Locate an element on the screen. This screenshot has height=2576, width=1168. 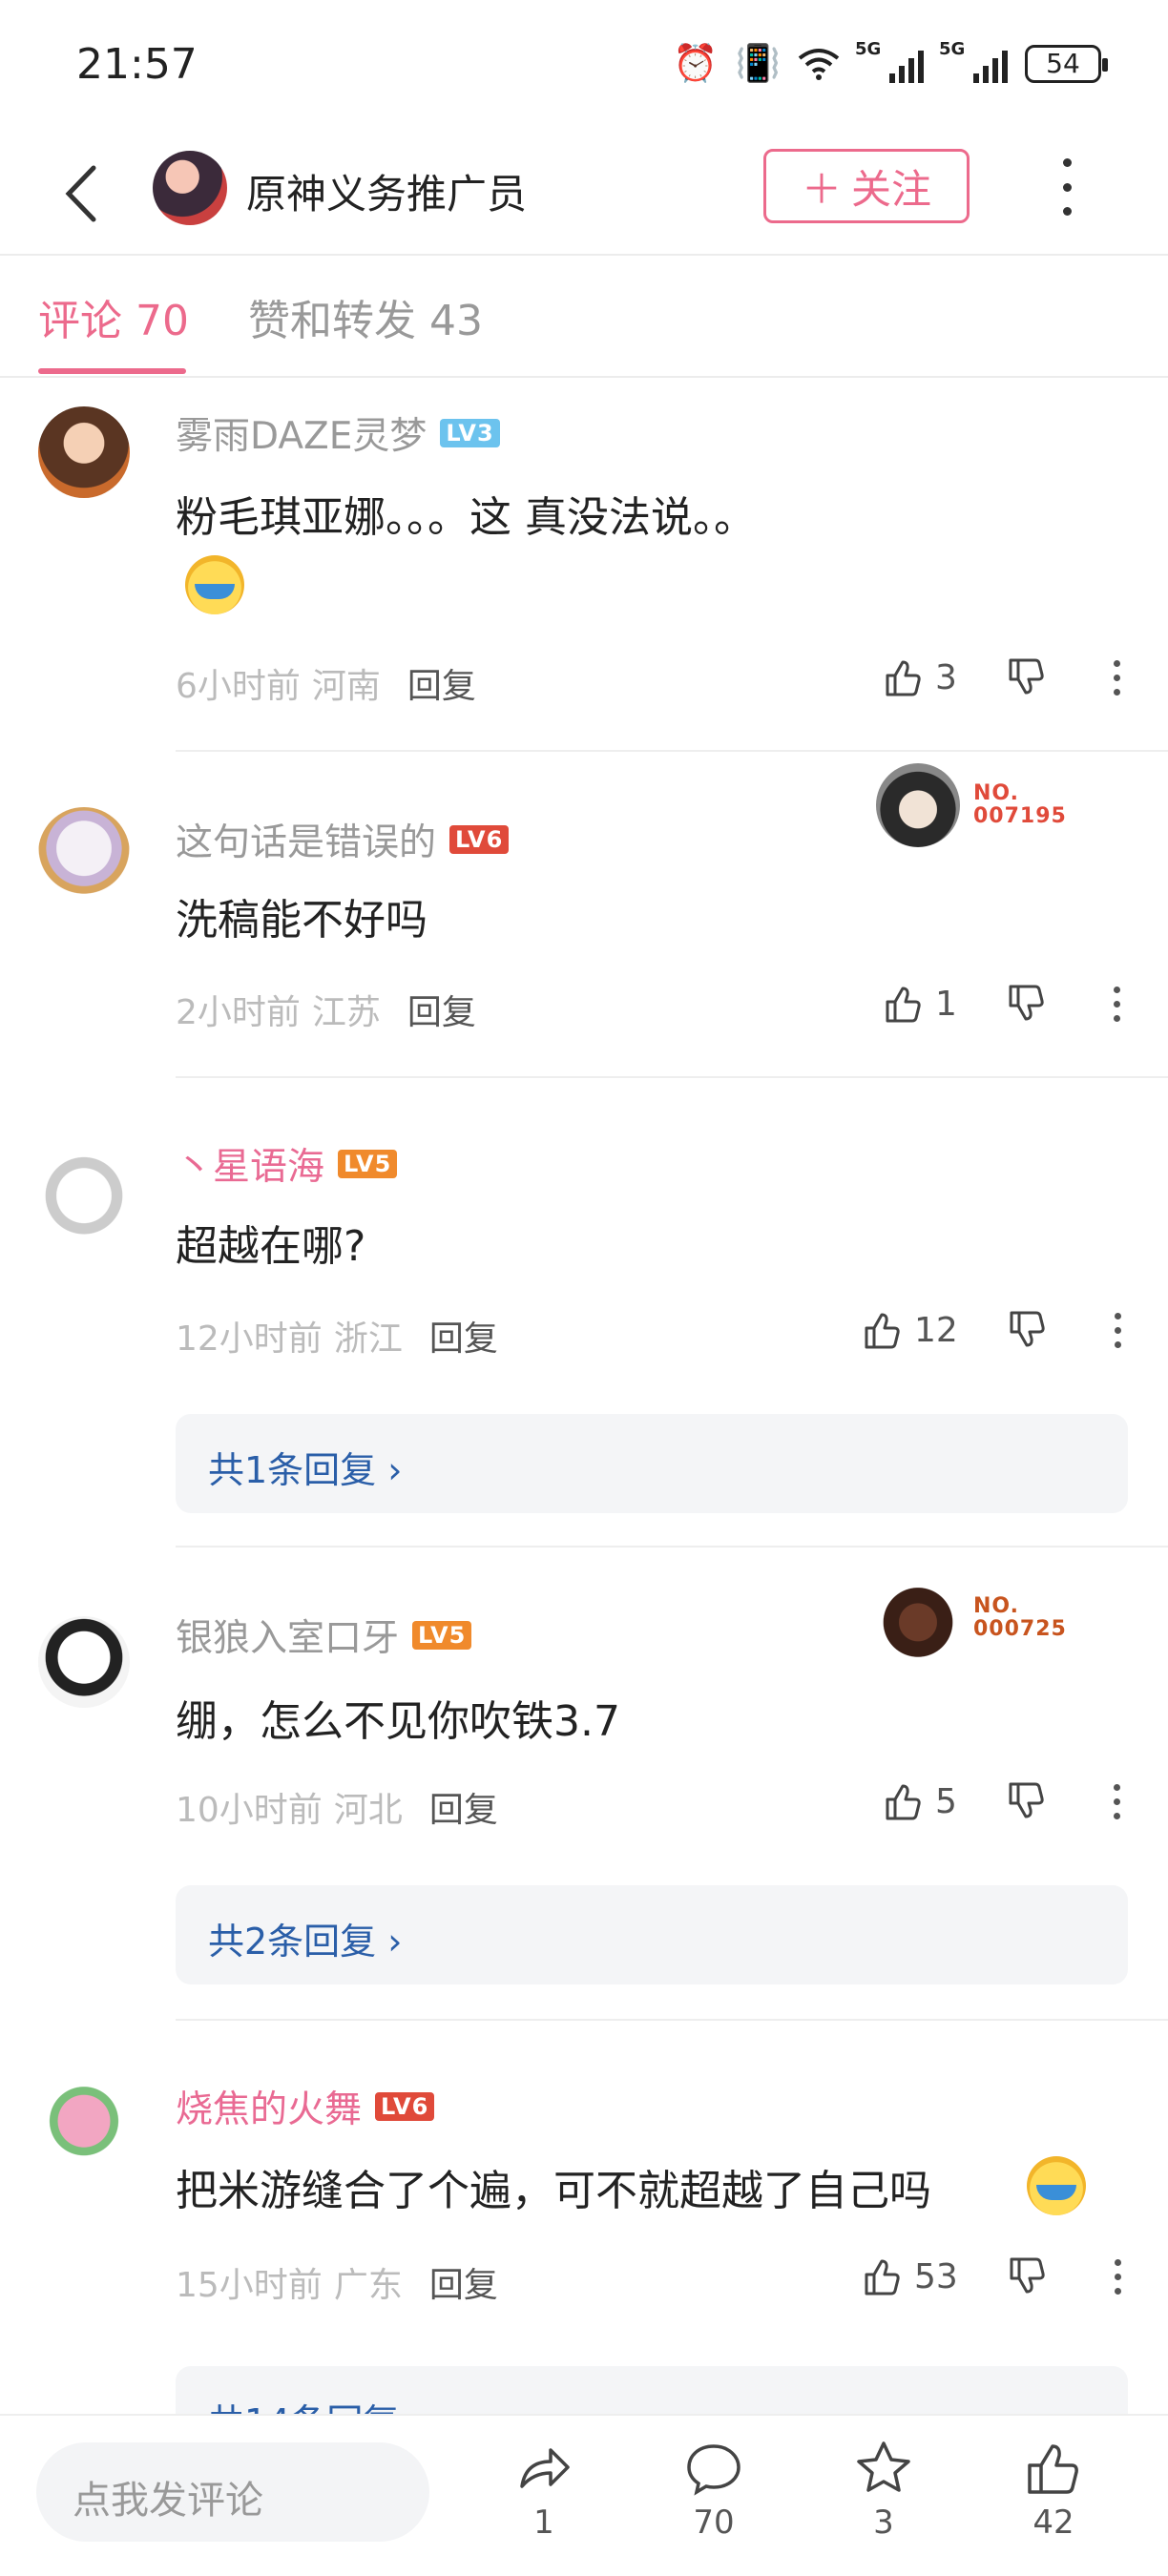
back-button is located at coordinates (87, 193).